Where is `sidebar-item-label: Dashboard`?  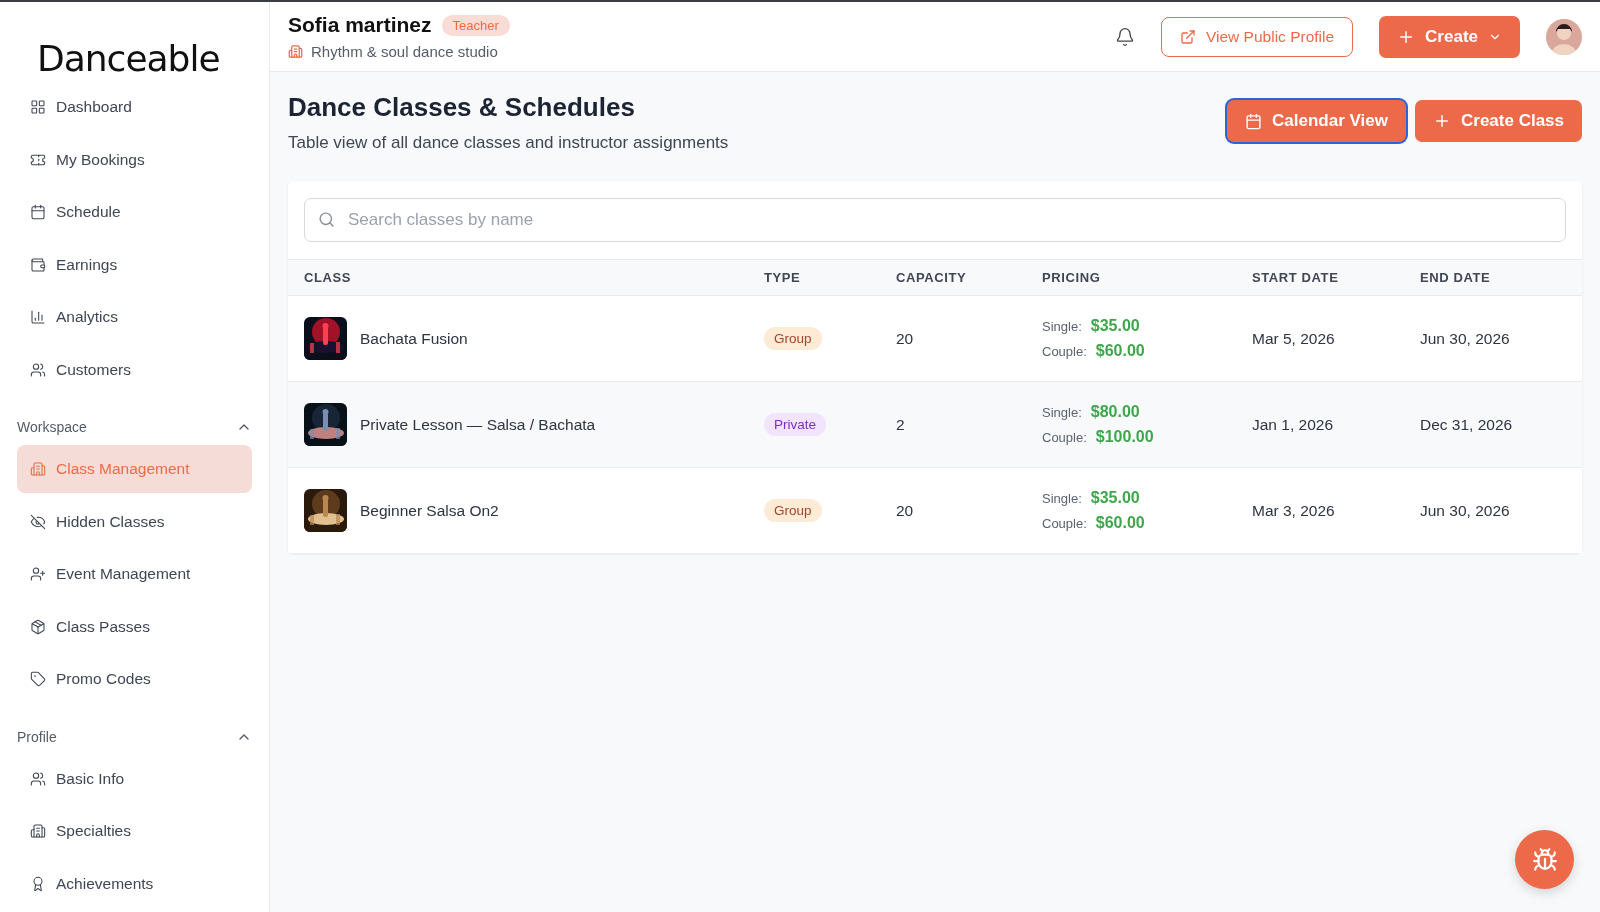 sidebar-item-label: Dashboard is located at coordinates (94, 107).